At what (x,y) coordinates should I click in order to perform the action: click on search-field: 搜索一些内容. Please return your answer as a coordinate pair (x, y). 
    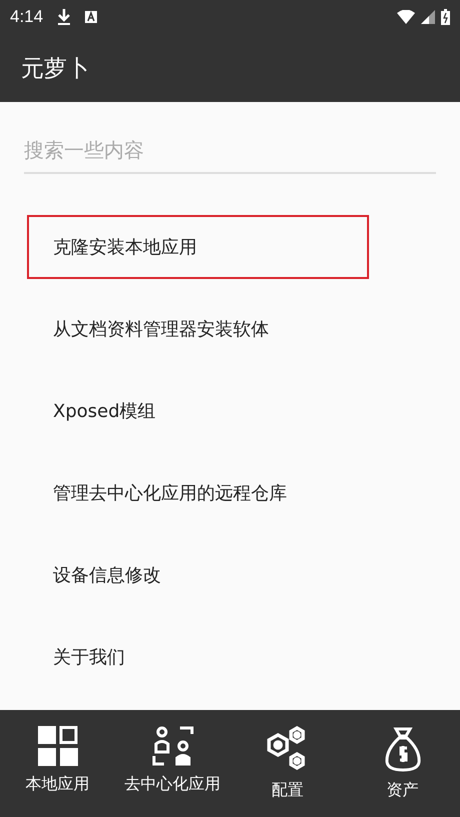
    Looking at the image, I should click on (230, 152).